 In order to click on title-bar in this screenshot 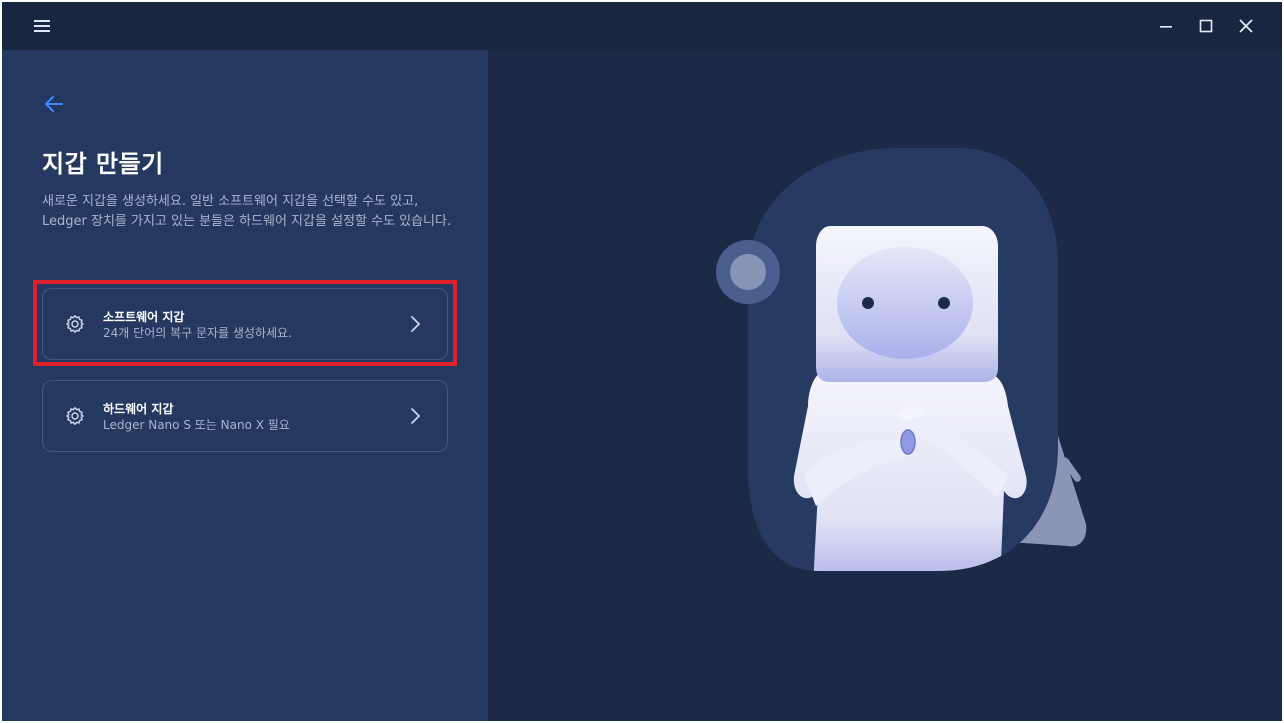, I will do `click(642, 26)`.